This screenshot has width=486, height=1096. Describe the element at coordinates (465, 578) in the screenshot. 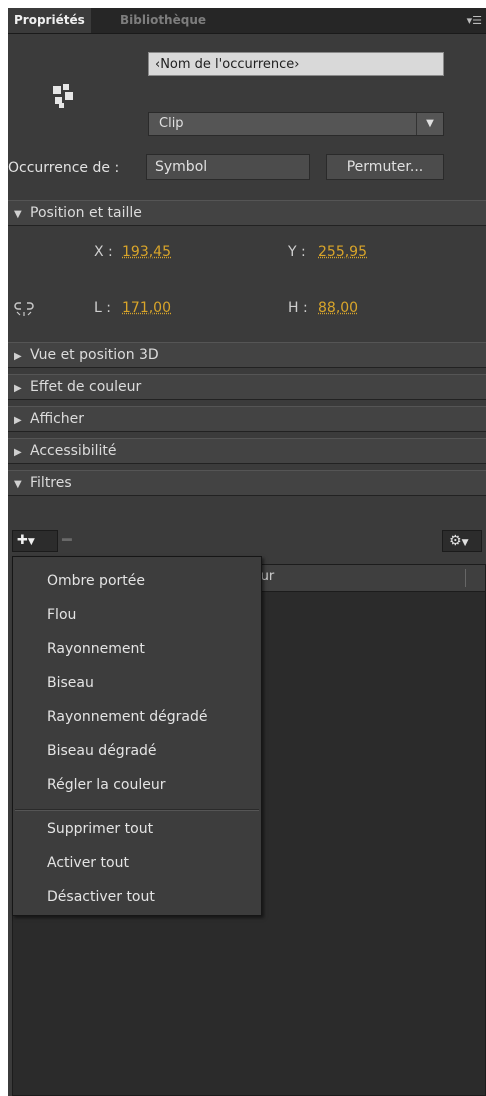

I see `column-separator` at that location.